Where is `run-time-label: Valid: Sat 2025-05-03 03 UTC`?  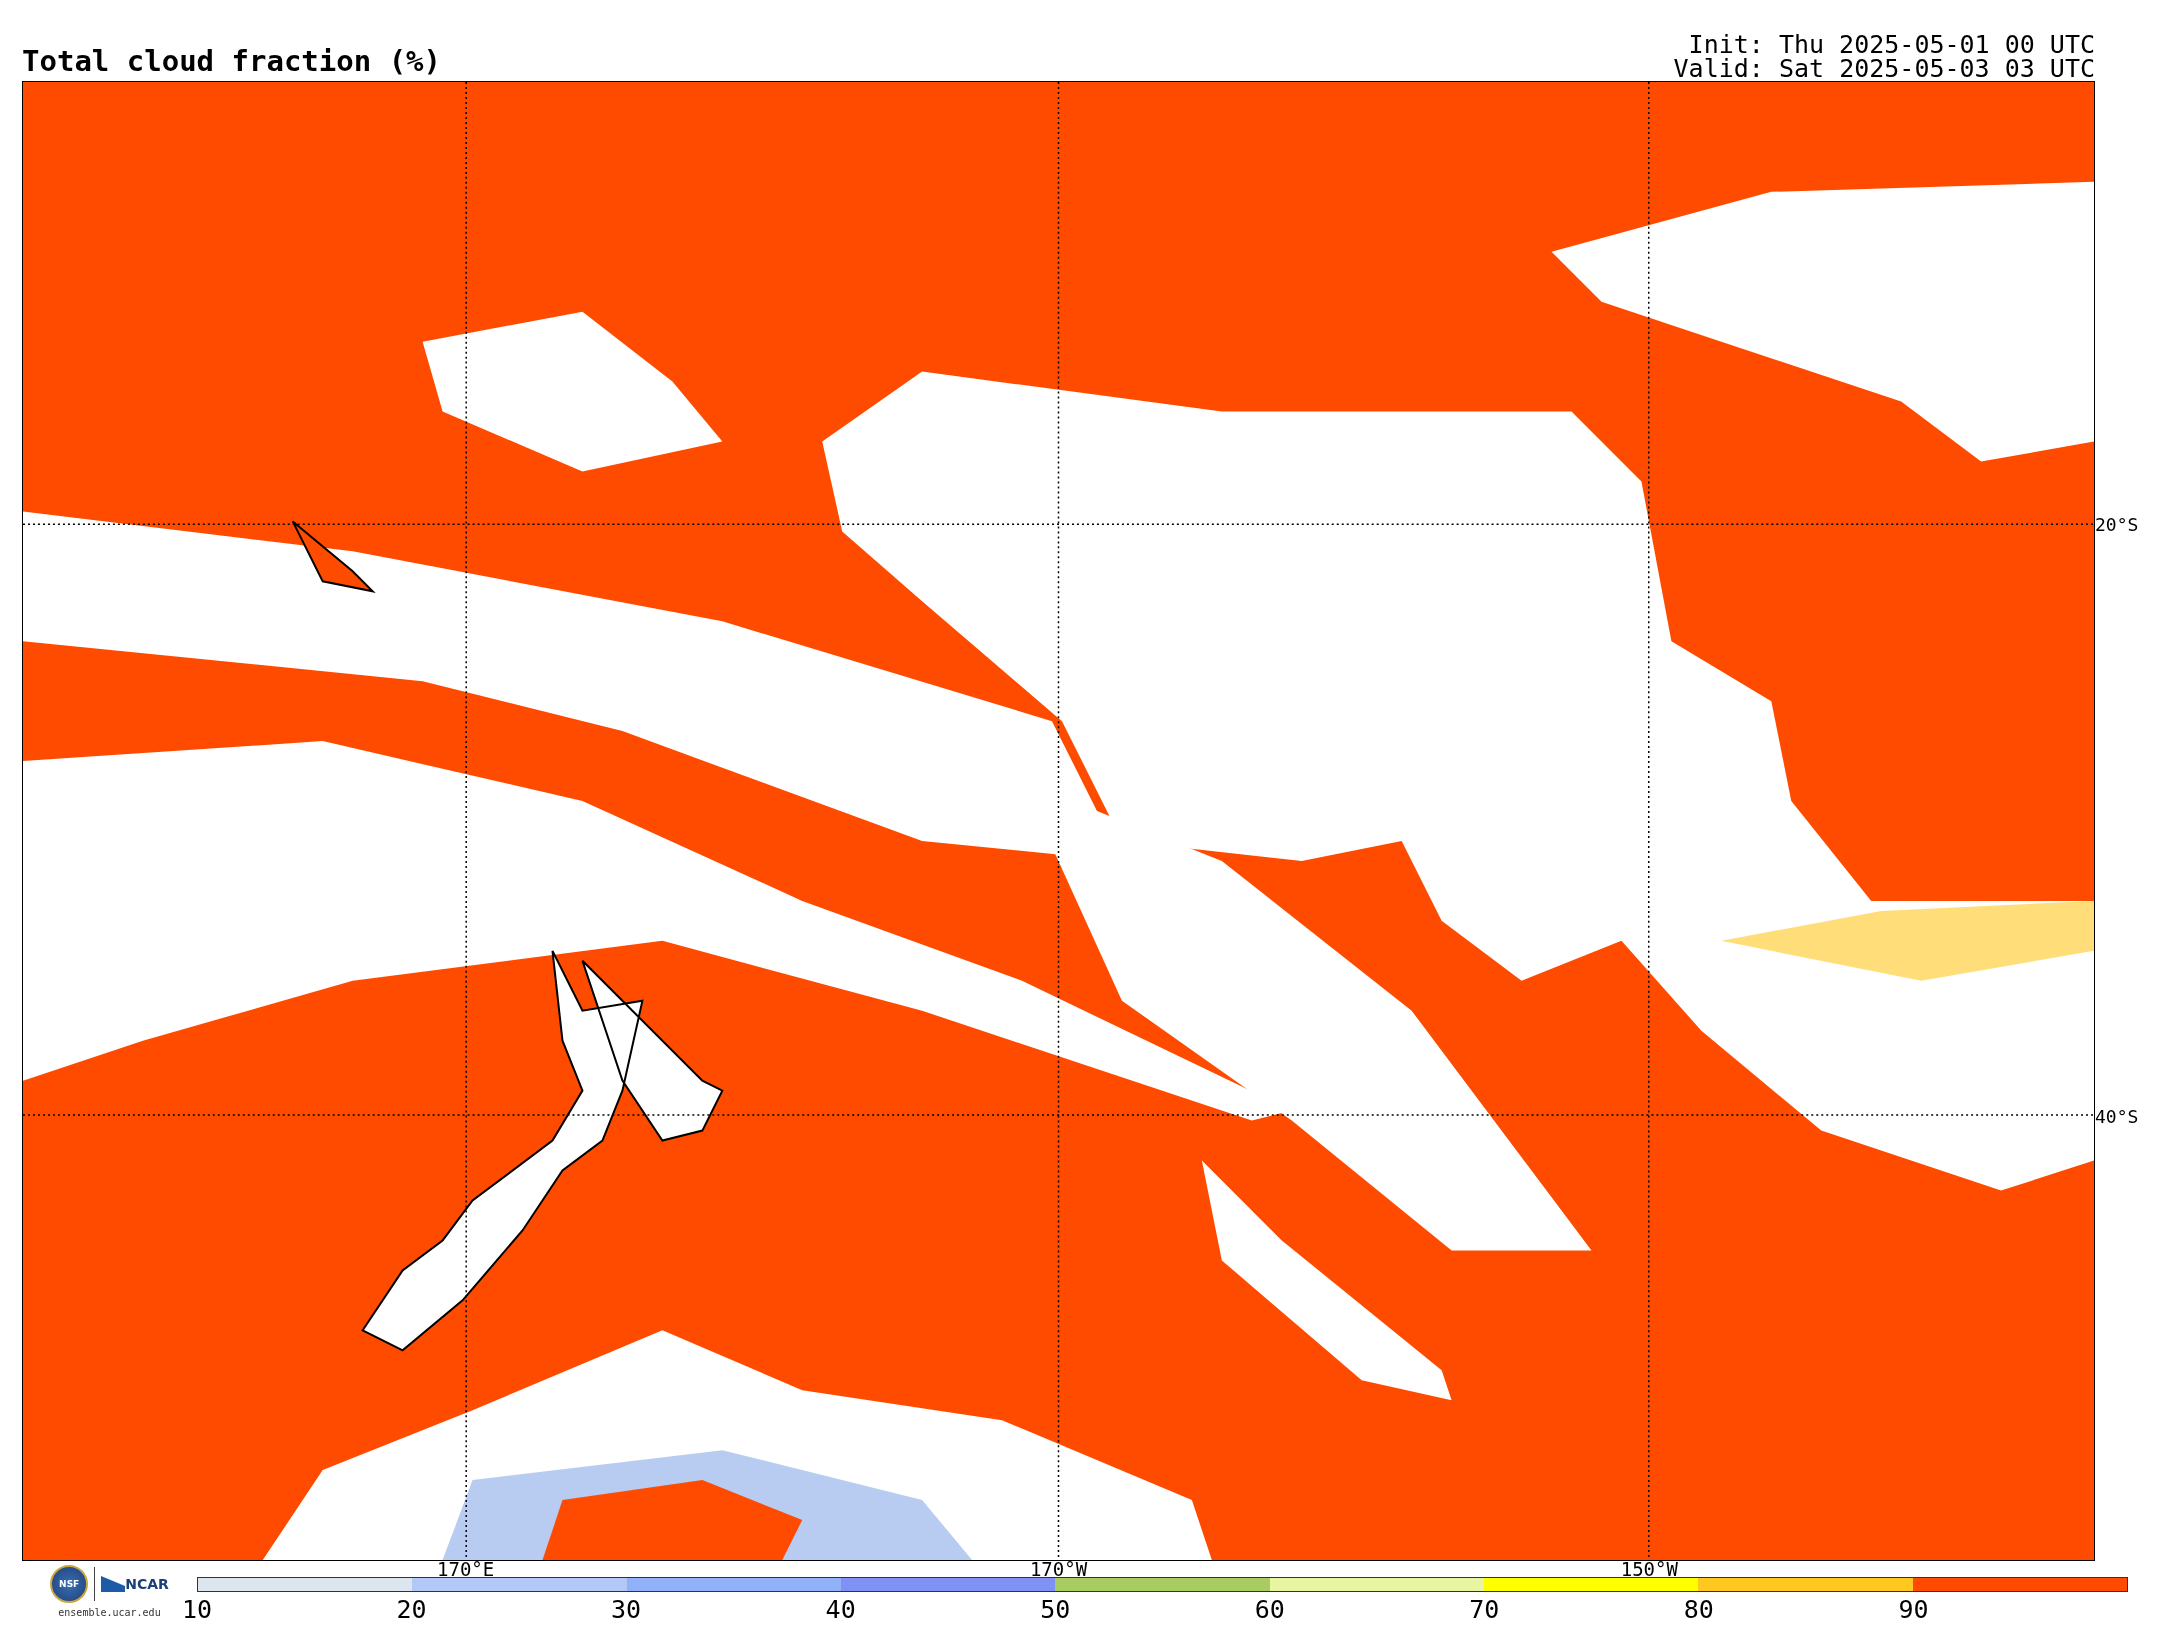
run-time-label: Valid: Sat 2025-05-03 03 UTC is located at coordinates (1884, 69).